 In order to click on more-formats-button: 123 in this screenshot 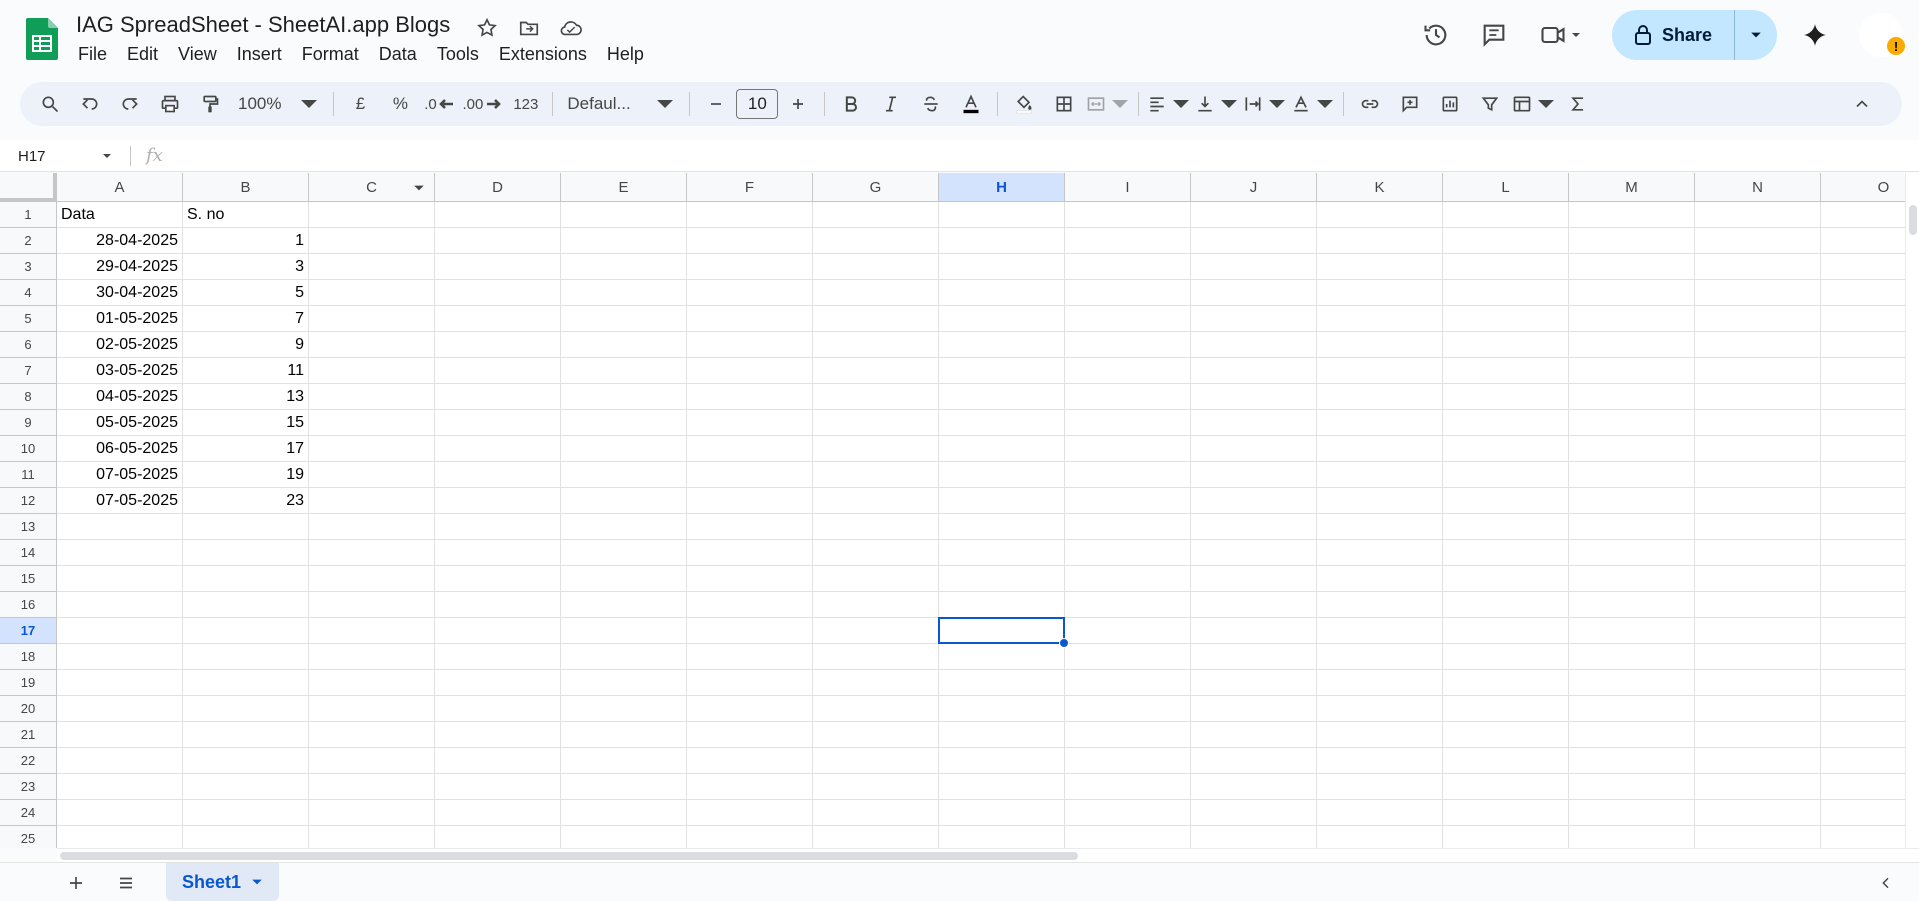, I will do `click(525, 104)`.